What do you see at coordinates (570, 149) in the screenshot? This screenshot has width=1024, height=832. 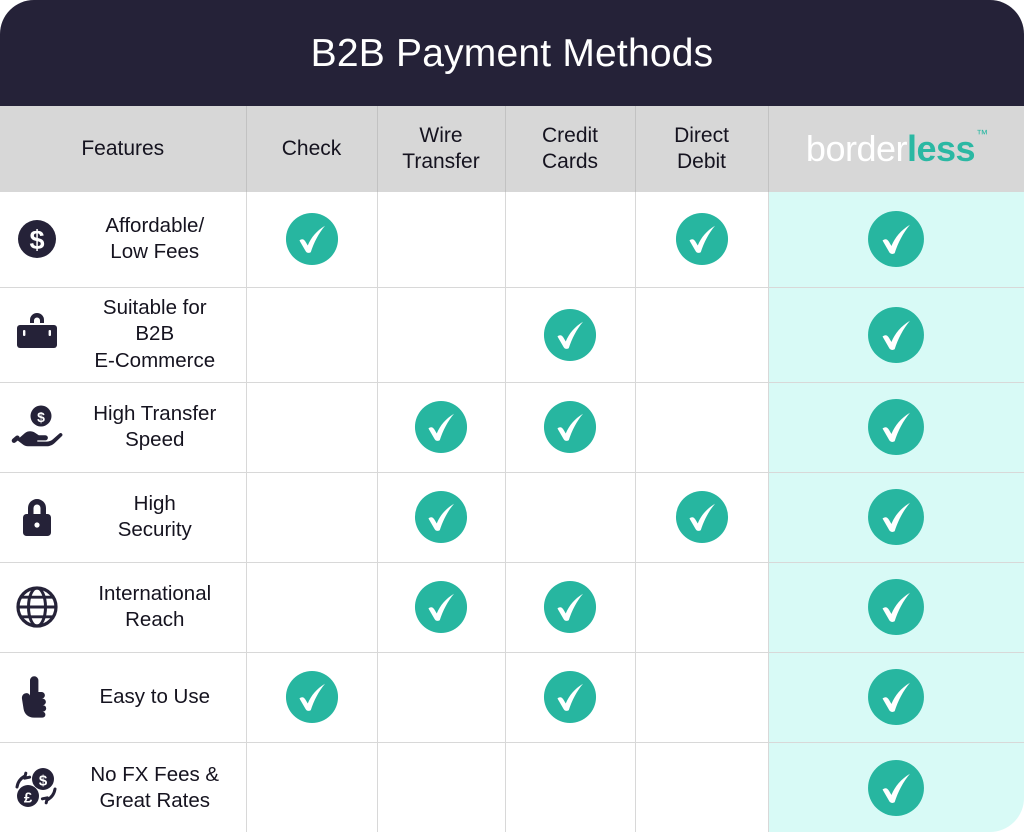 I see `column-header-credit_cards: Credit Cards` at bounding box center [570, 149].